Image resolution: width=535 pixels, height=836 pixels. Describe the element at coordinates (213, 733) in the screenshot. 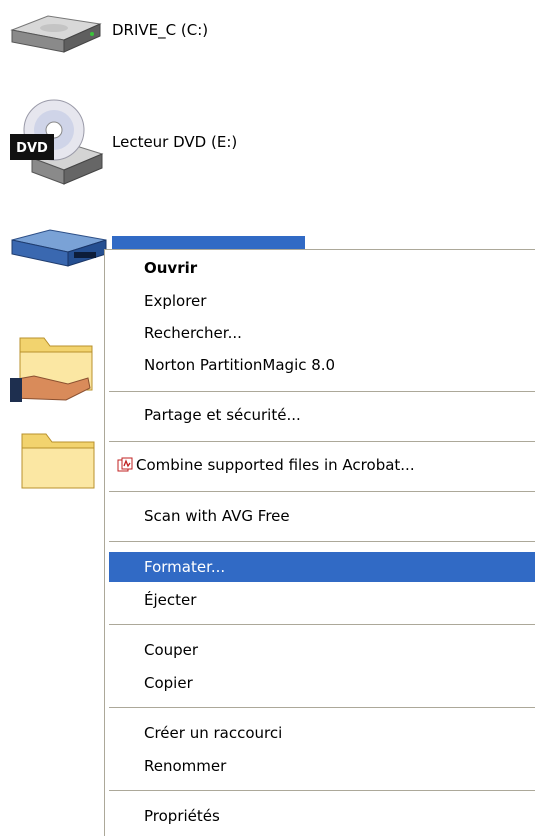

I see `menu-item-label: Créer un raccourci` at that location.